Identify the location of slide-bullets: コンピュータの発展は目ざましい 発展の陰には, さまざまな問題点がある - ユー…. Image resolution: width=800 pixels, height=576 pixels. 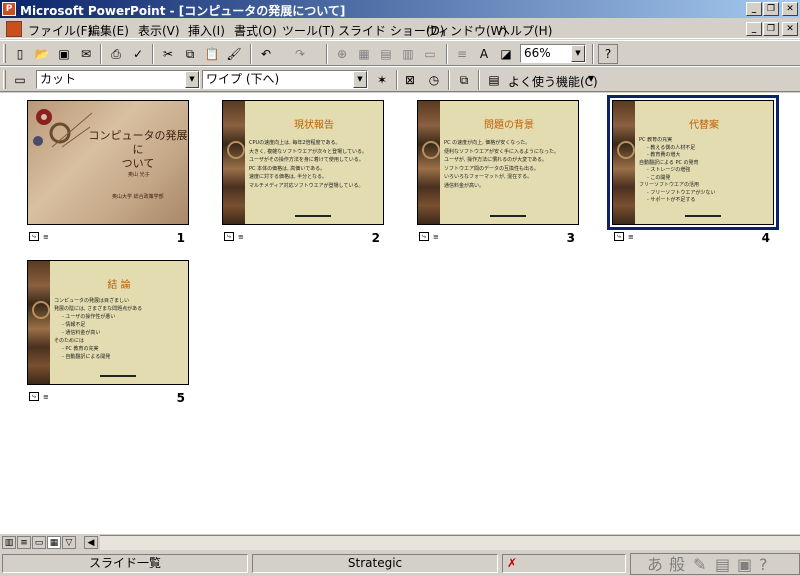
(98, 329).